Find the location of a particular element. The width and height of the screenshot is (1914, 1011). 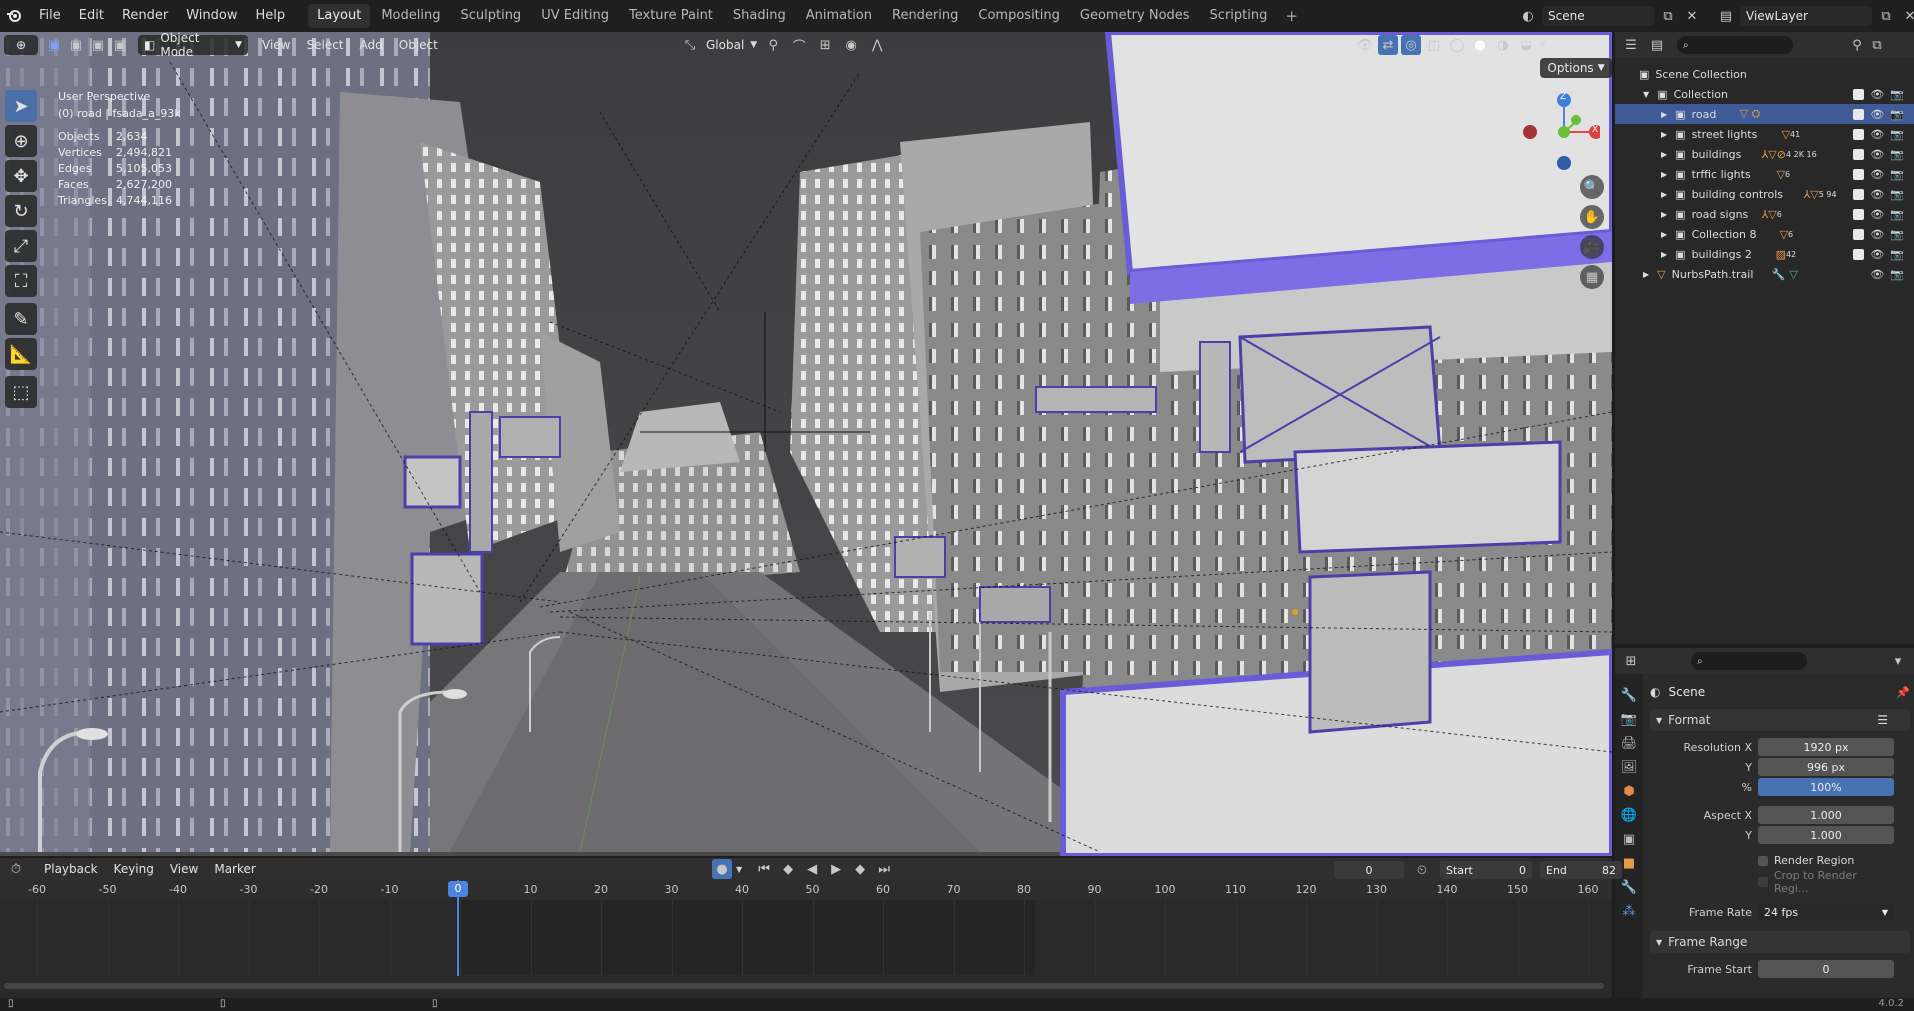

blender-logo-icon is located at coordinates (14, 16).